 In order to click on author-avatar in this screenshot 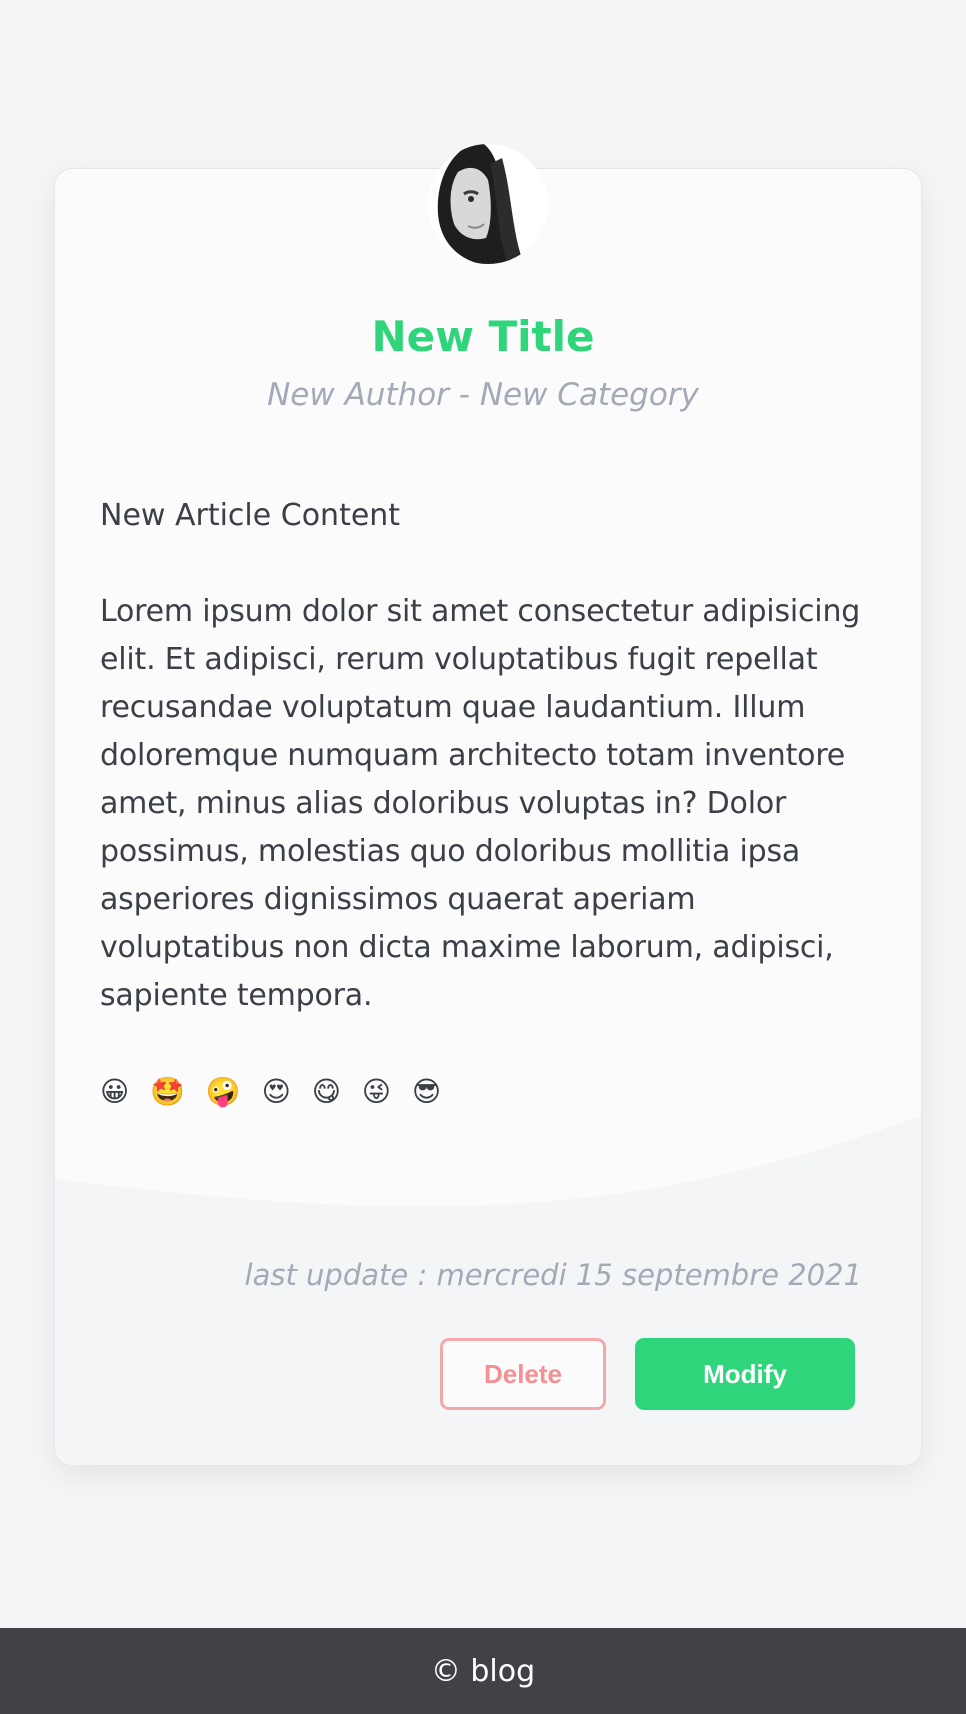, I will do `click(488, 204)`.